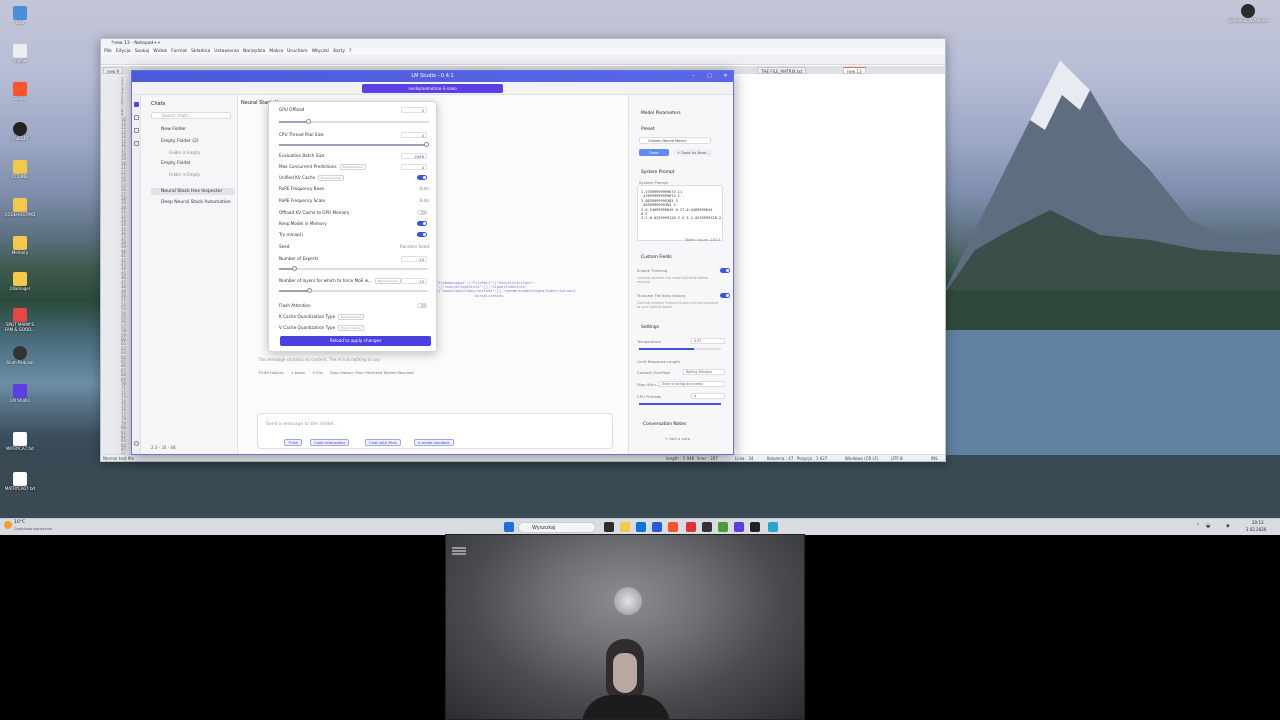 The height and width of the screenshot is (720, 1280). I want to click on desktop-icon-matryca07: MATRYCA07.txt, so click(20, 482).